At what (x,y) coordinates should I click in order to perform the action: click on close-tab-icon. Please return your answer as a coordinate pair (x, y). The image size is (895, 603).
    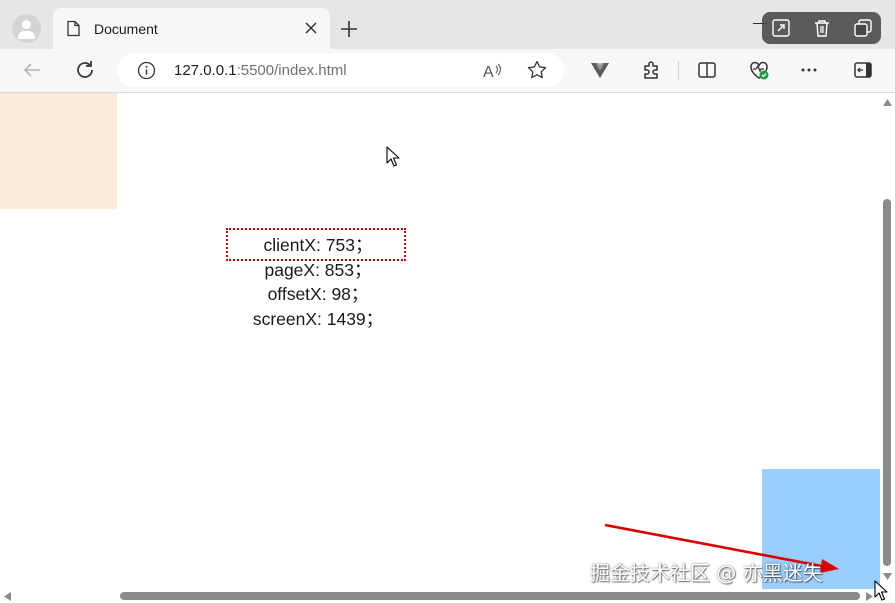
    Looking at the image, I should click on (311, 28).